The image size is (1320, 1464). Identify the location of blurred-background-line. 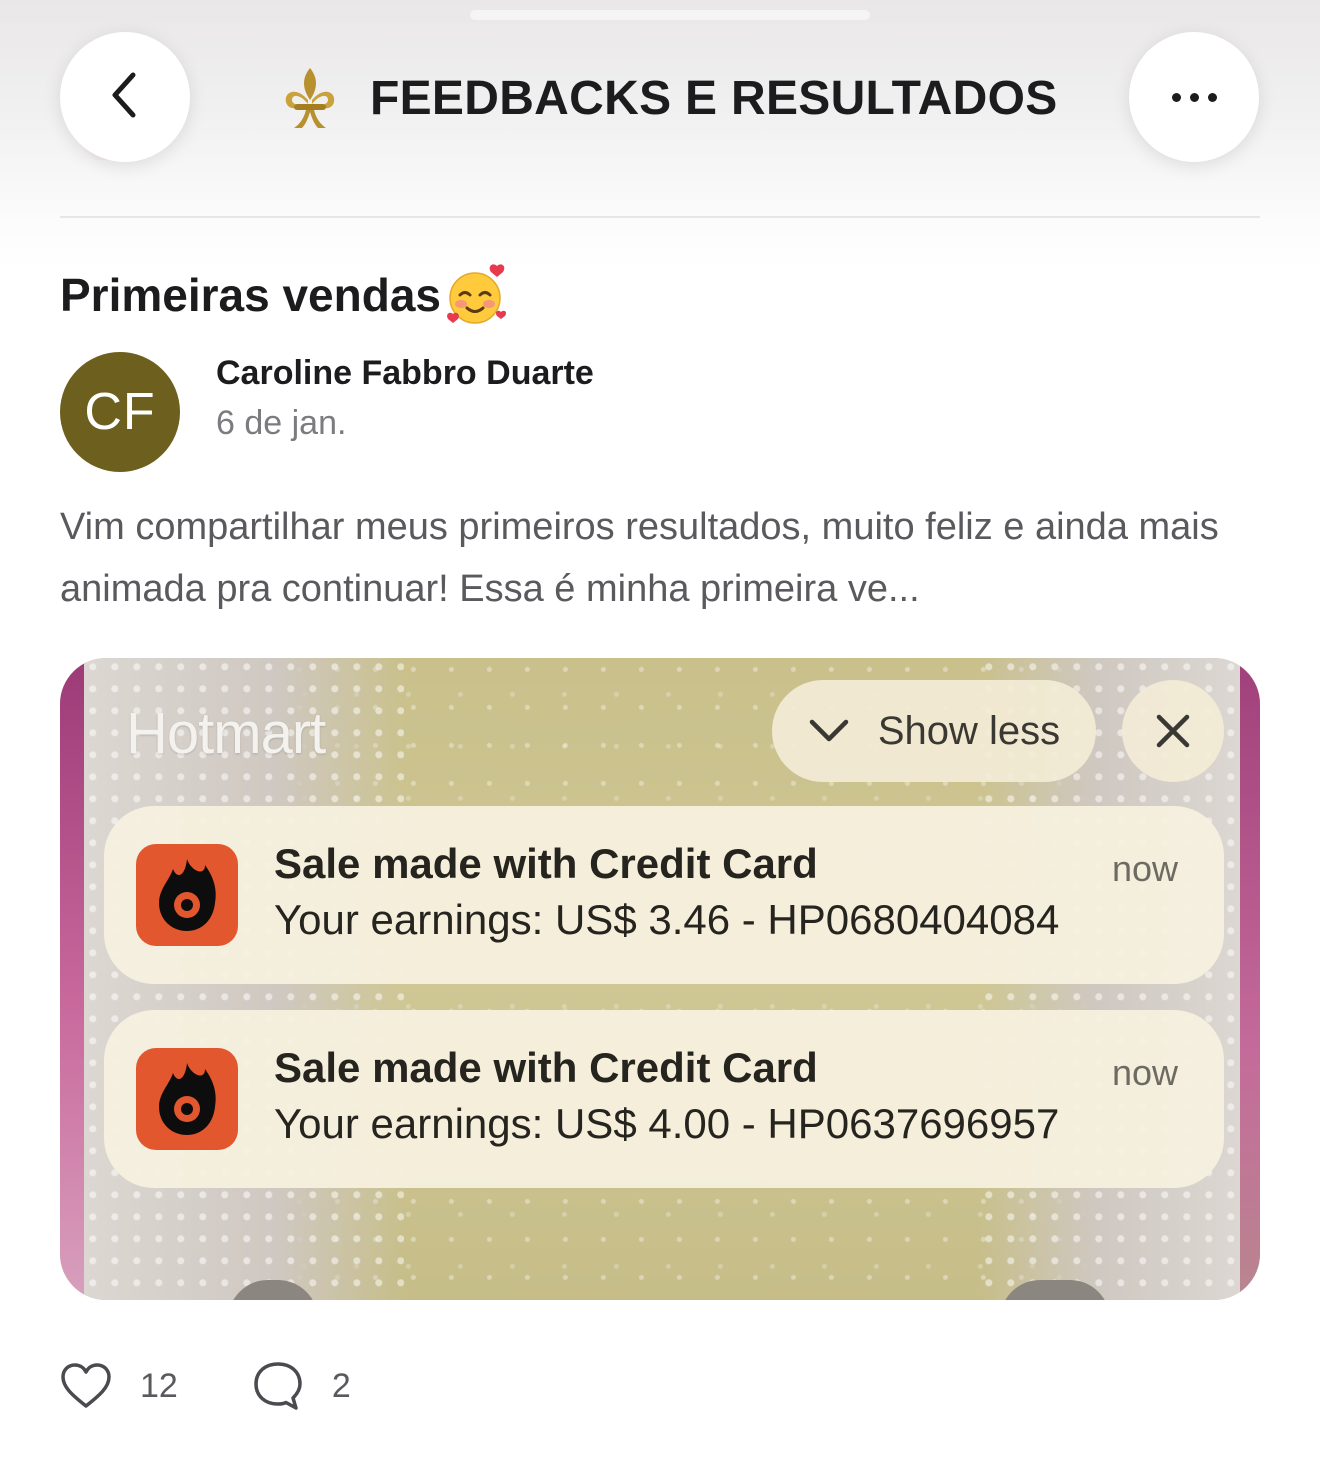
(670, 15).